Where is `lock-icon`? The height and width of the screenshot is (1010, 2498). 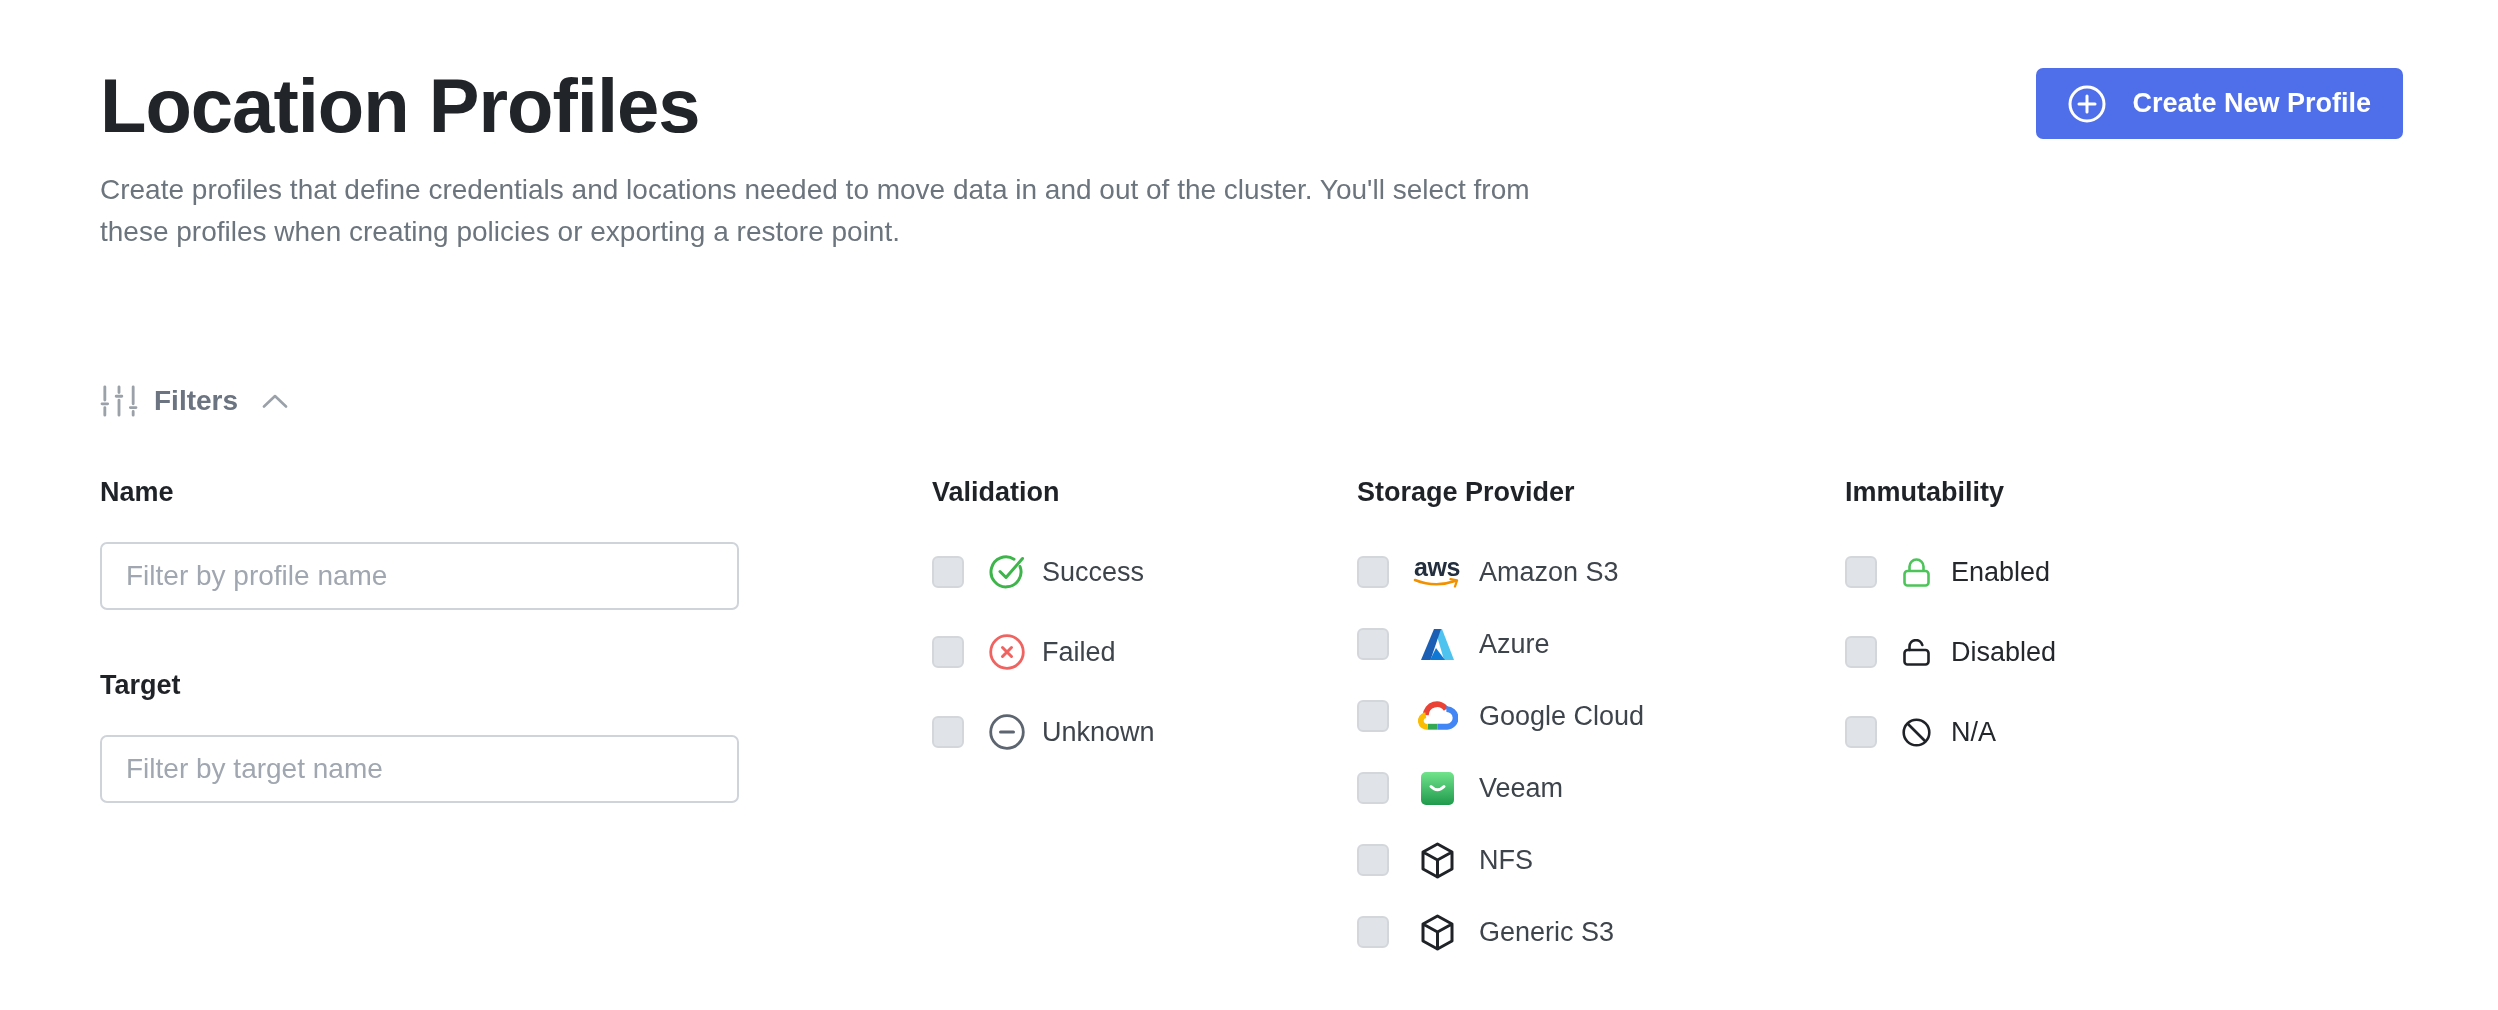
lock-icon is located at coordinates (1916, 572).